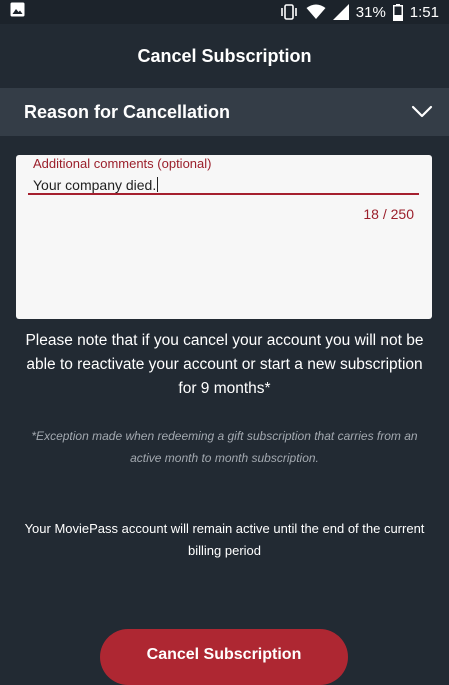  I want to click on comments-label: Additional comments (optional), so click(122, 163).